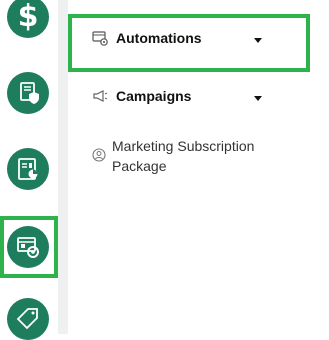 The height and width of the screenshot is (340, 329). I want to click on rail-item-billing: $, so click(28, 19).